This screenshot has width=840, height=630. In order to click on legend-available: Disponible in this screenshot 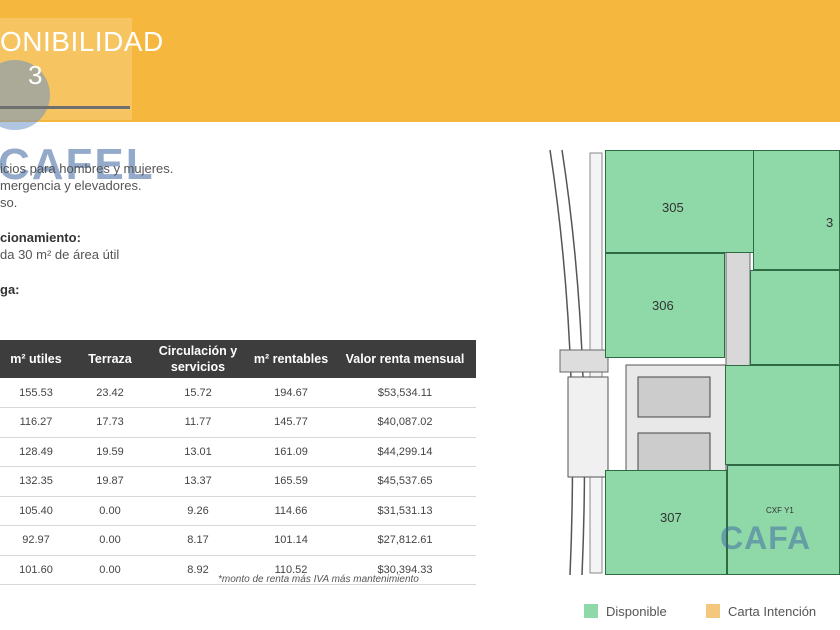, I will do `click(625, 611)`.